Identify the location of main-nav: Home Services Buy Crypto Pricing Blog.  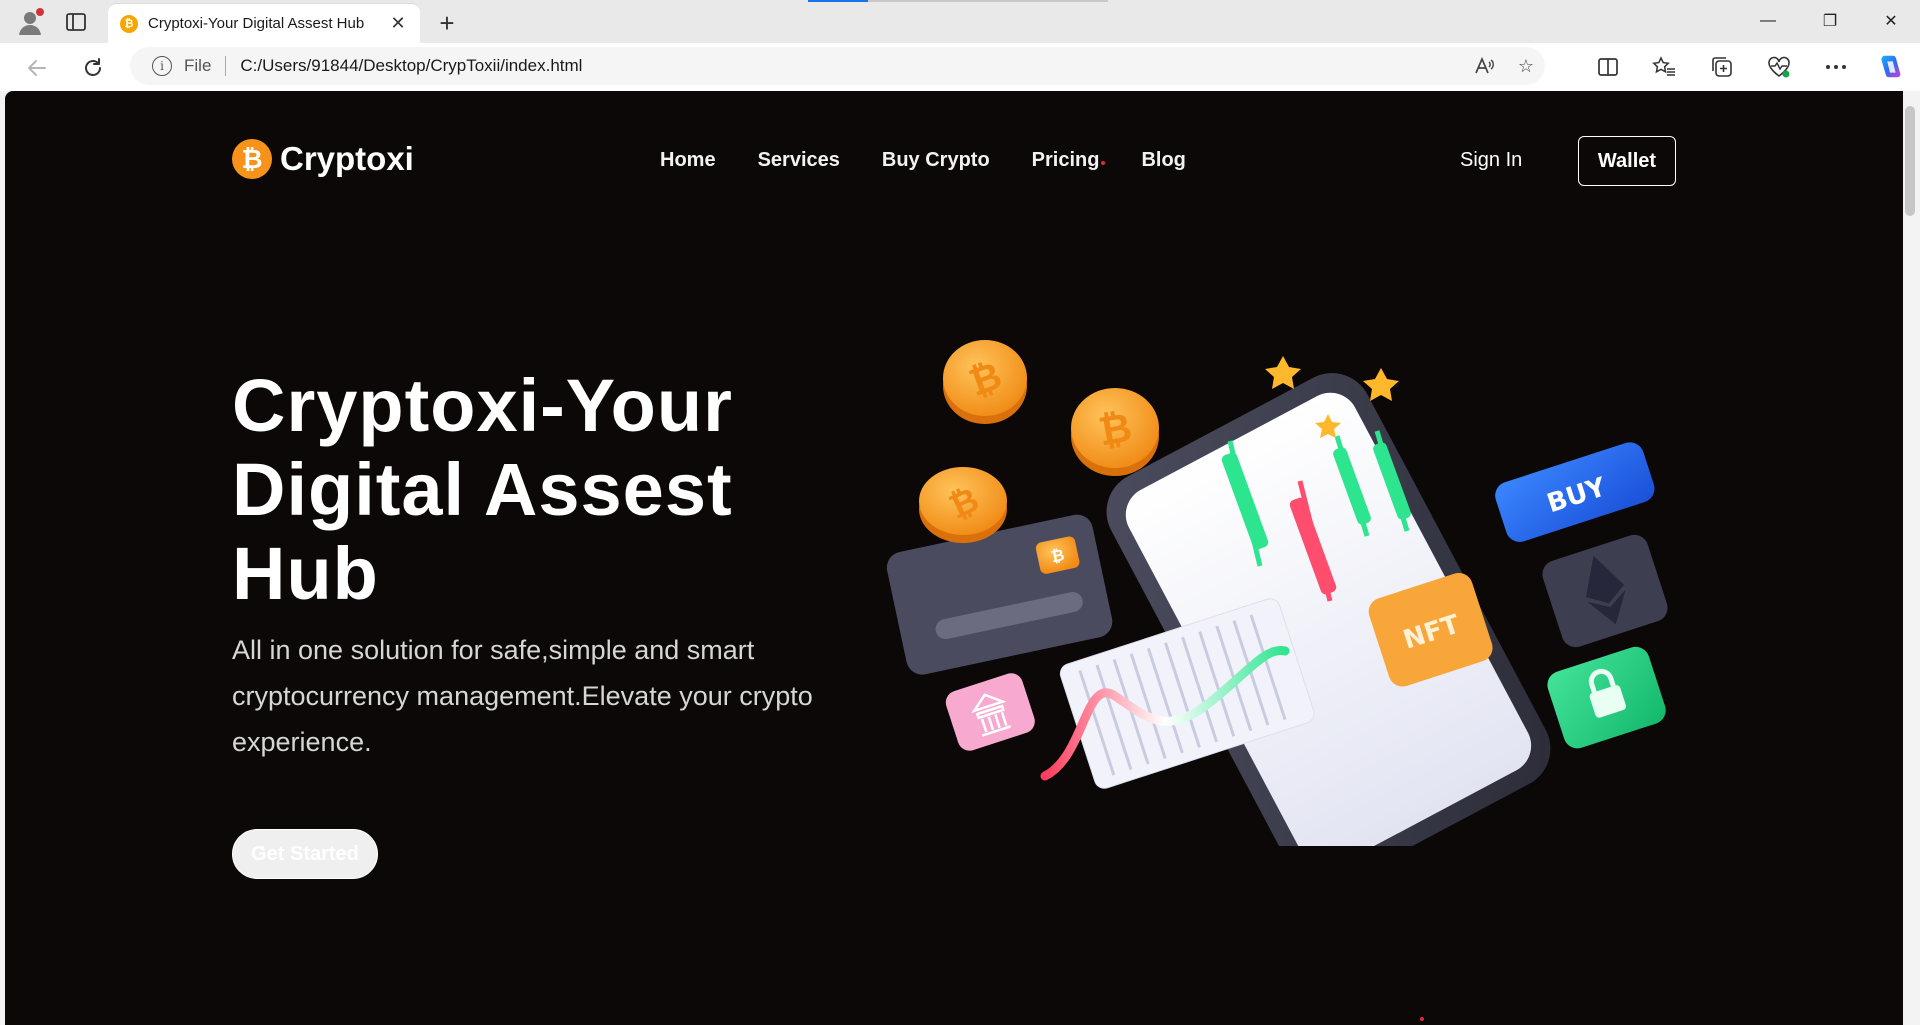
(944, 160).